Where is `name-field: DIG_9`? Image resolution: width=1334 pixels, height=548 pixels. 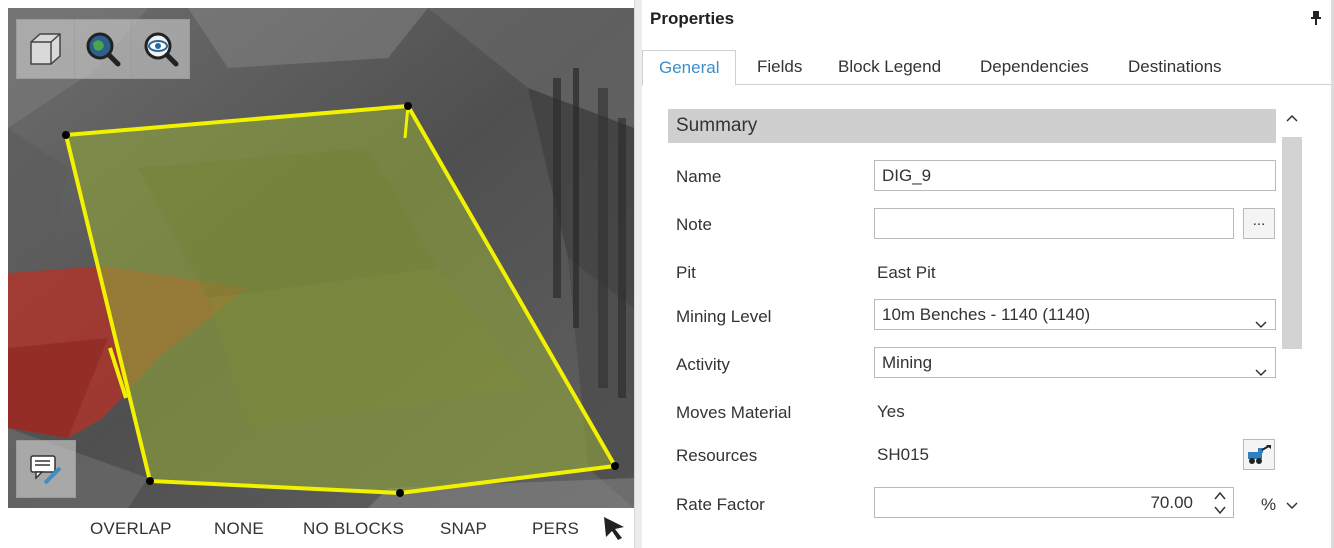 name-field: DIG_9 is located at coordinates (1075, 175).